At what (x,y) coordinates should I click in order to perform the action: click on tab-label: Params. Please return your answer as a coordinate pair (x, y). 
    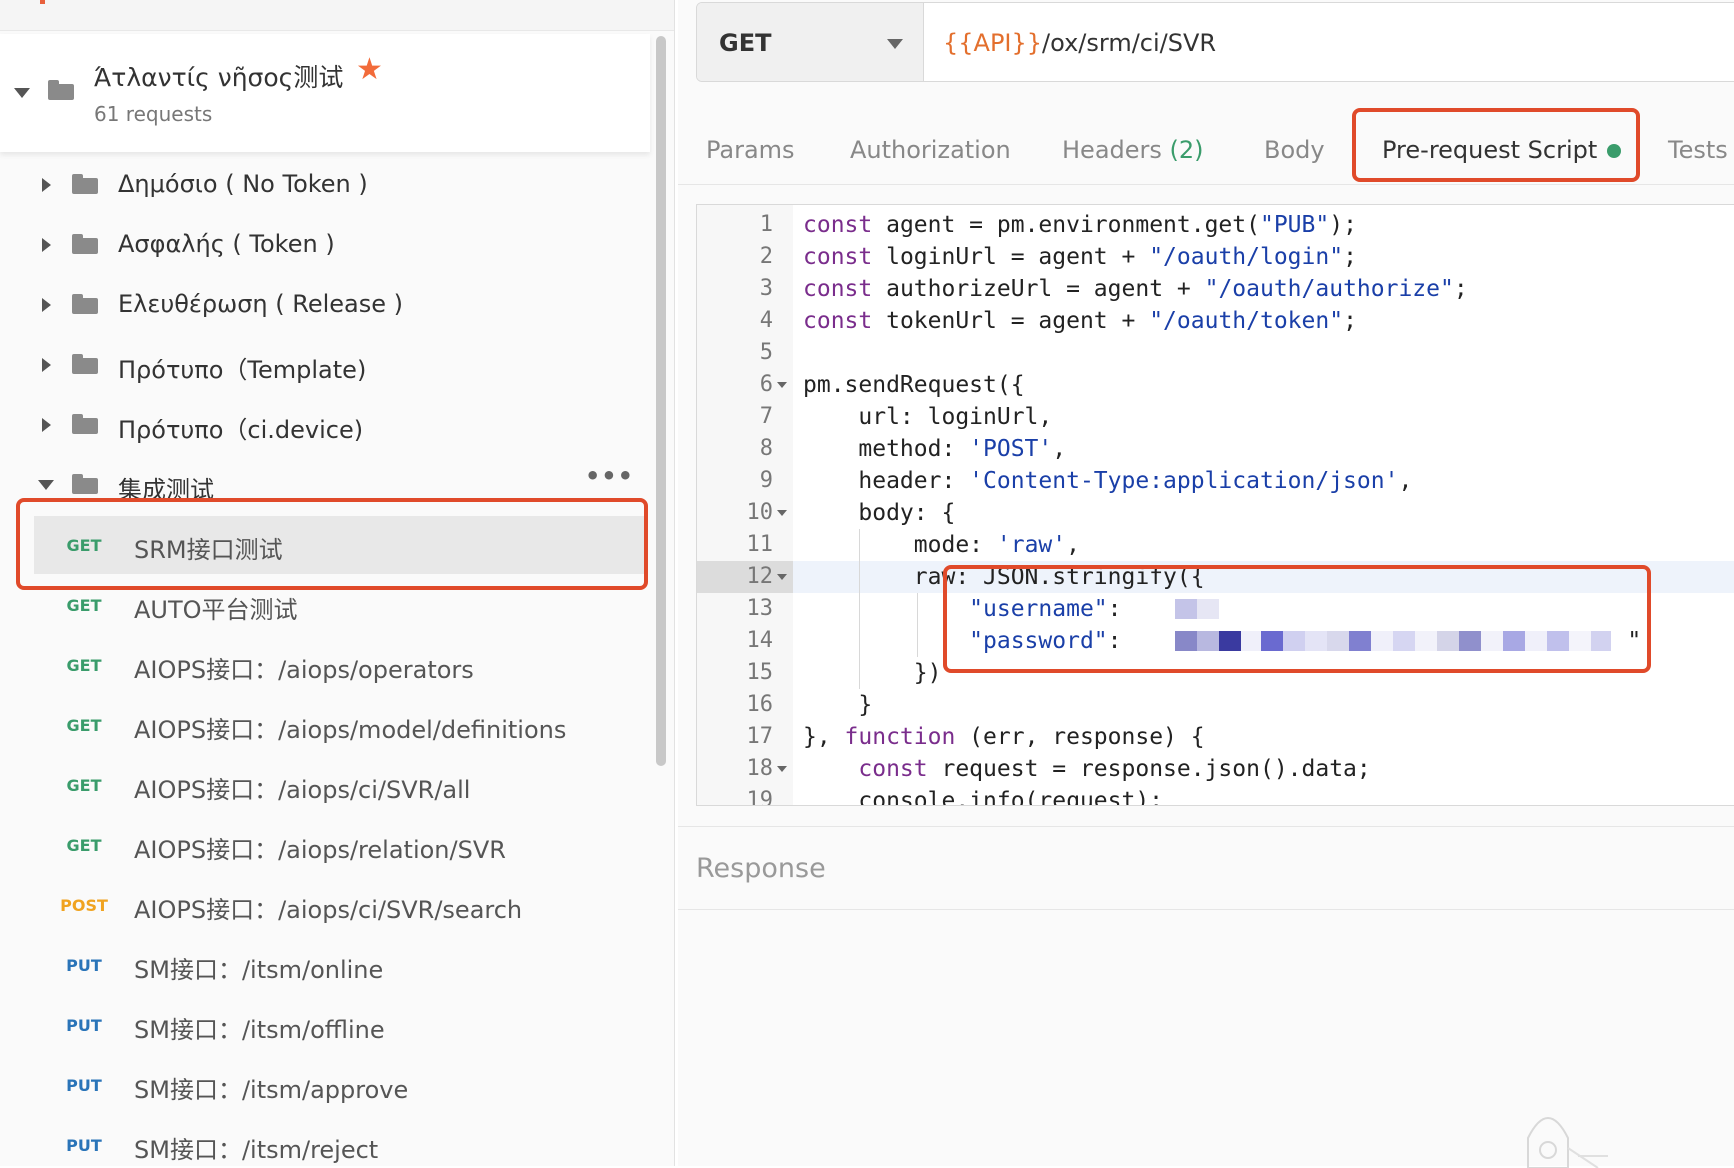
    Looking at the image, I should click on (750, 150).